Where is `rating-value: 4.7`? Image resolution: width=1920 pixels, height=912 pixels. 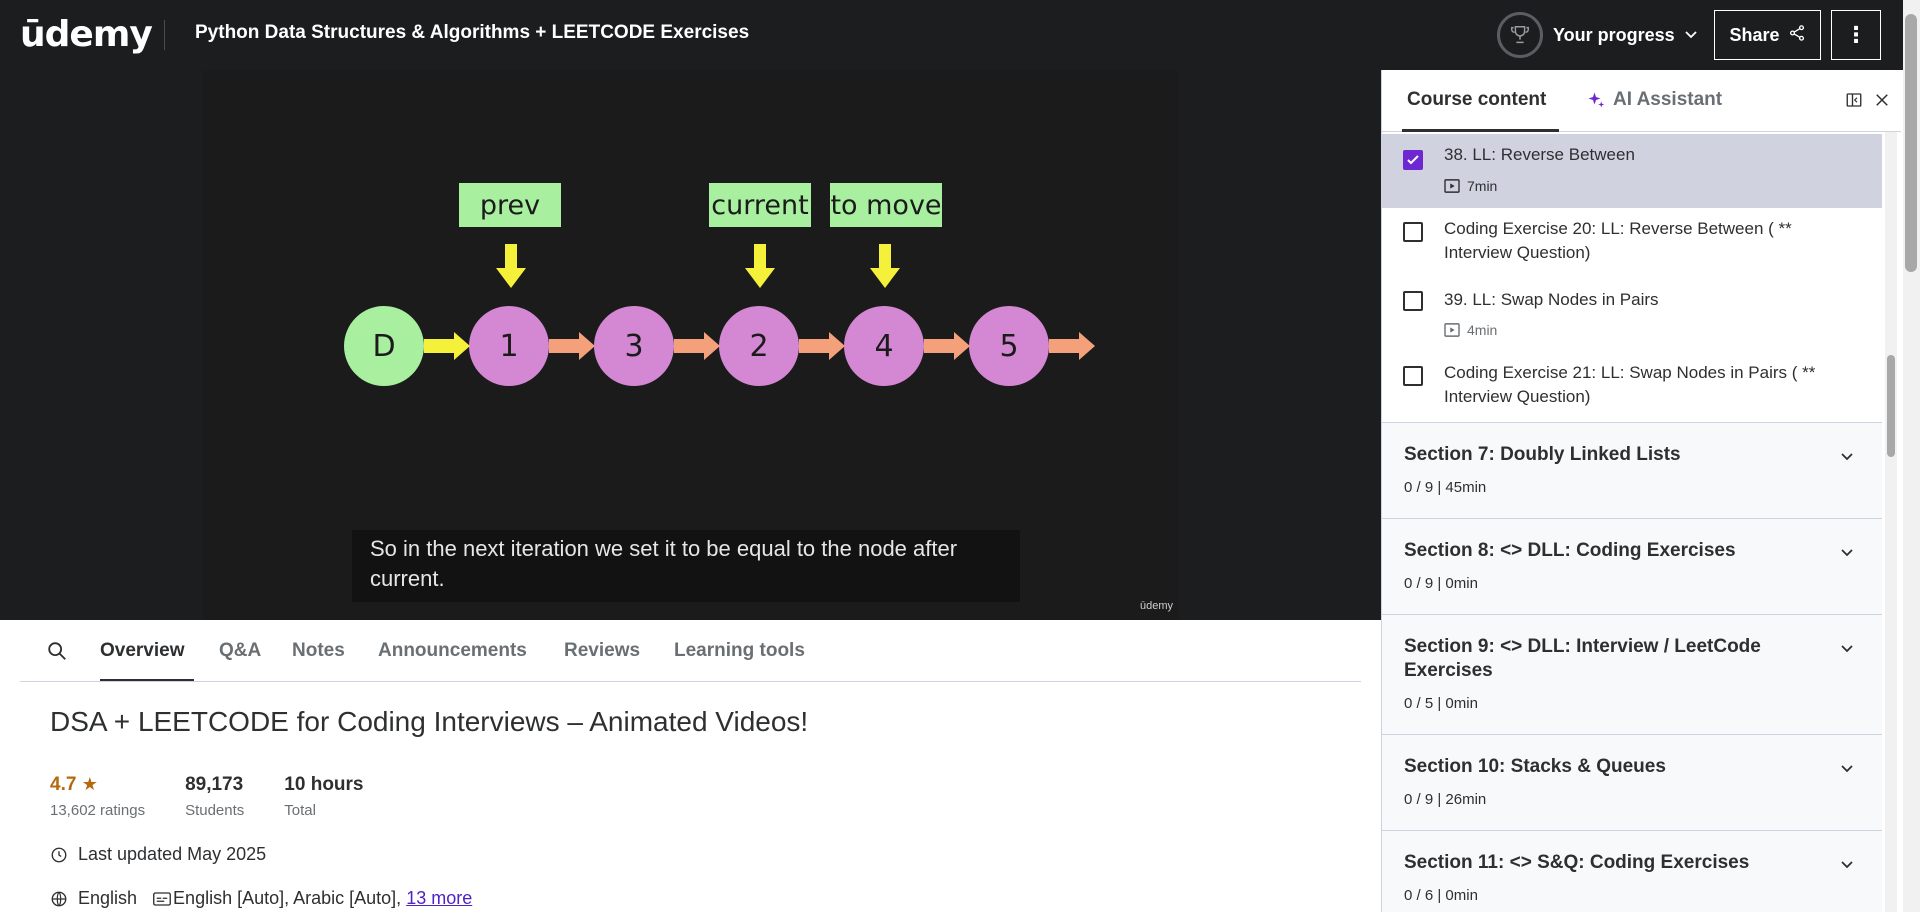
rating-value: 4.7 is located at coordinates (63, 784).